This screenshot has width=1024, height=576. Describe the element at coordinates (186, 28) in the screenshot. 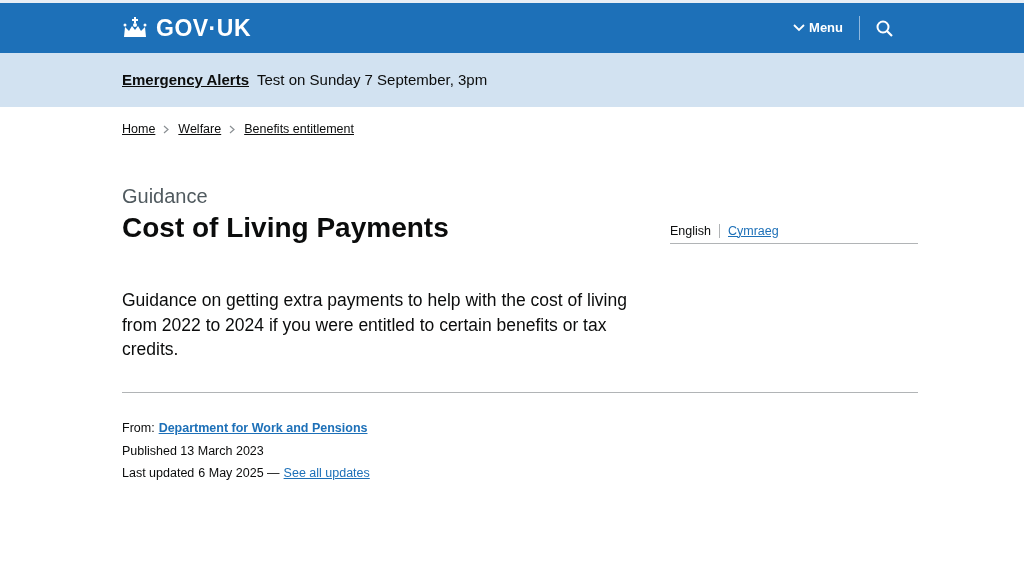

I see `home-logo-link: GOV·UK` at that location.